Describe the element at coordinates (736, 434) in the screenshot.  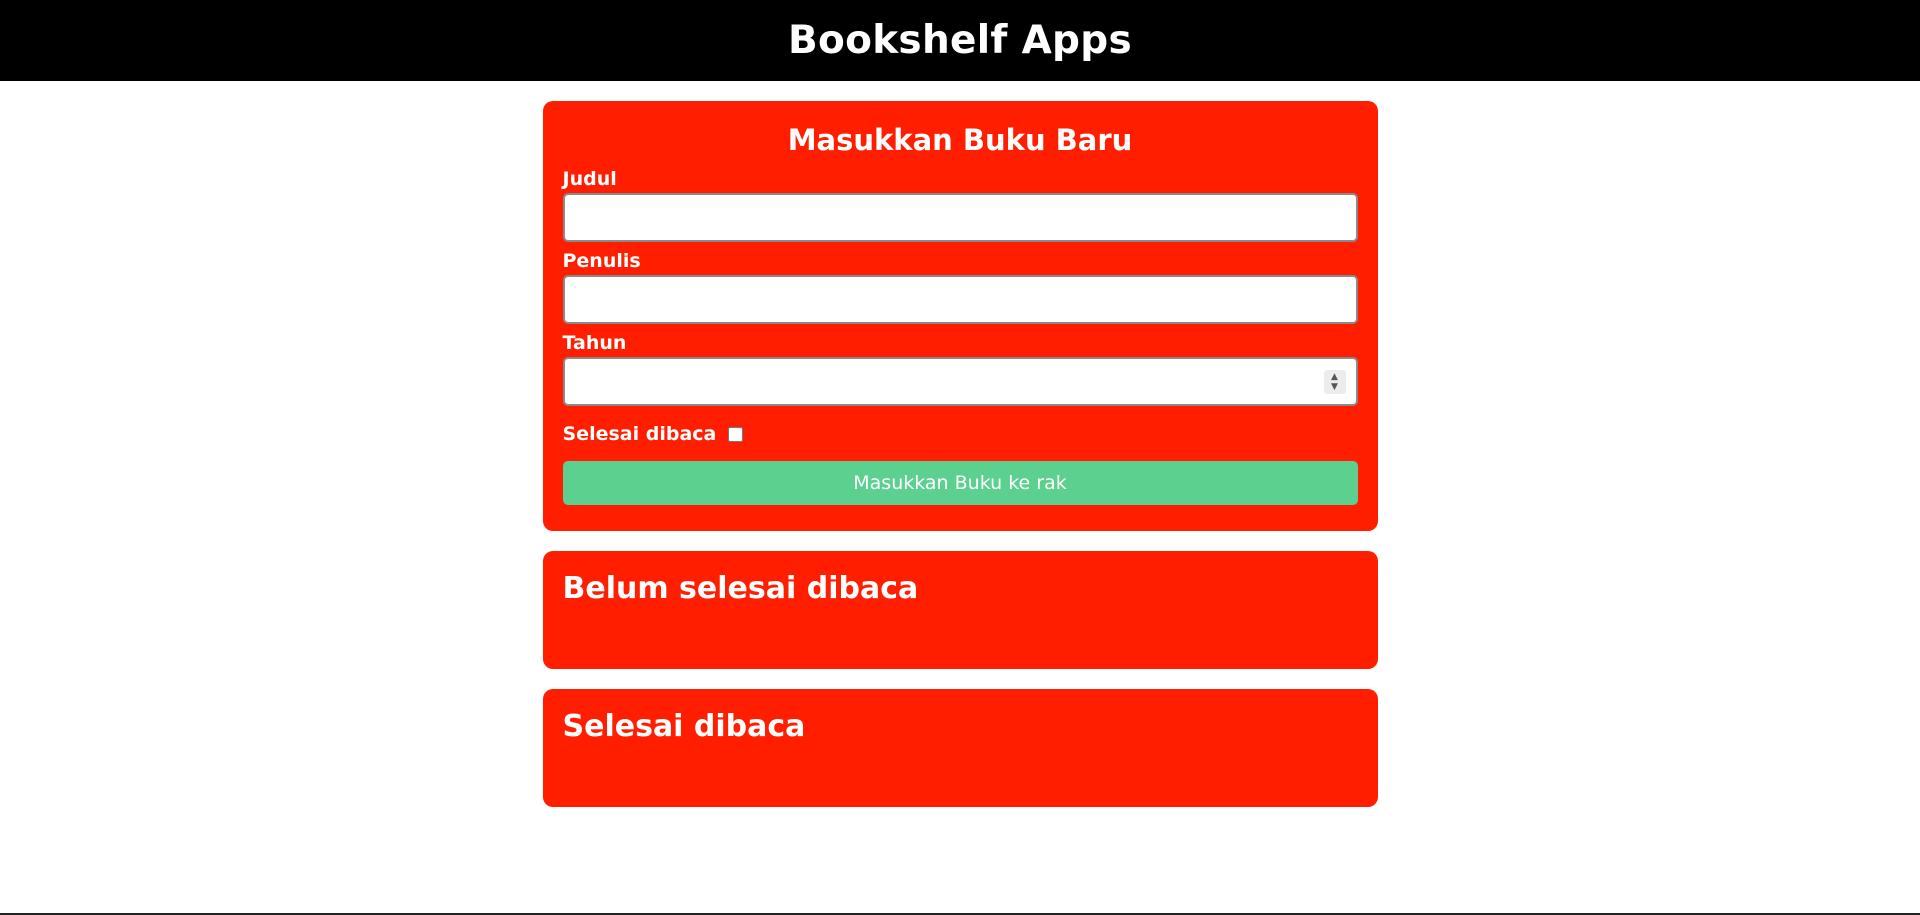
I see `completed-checkbox` at that location.